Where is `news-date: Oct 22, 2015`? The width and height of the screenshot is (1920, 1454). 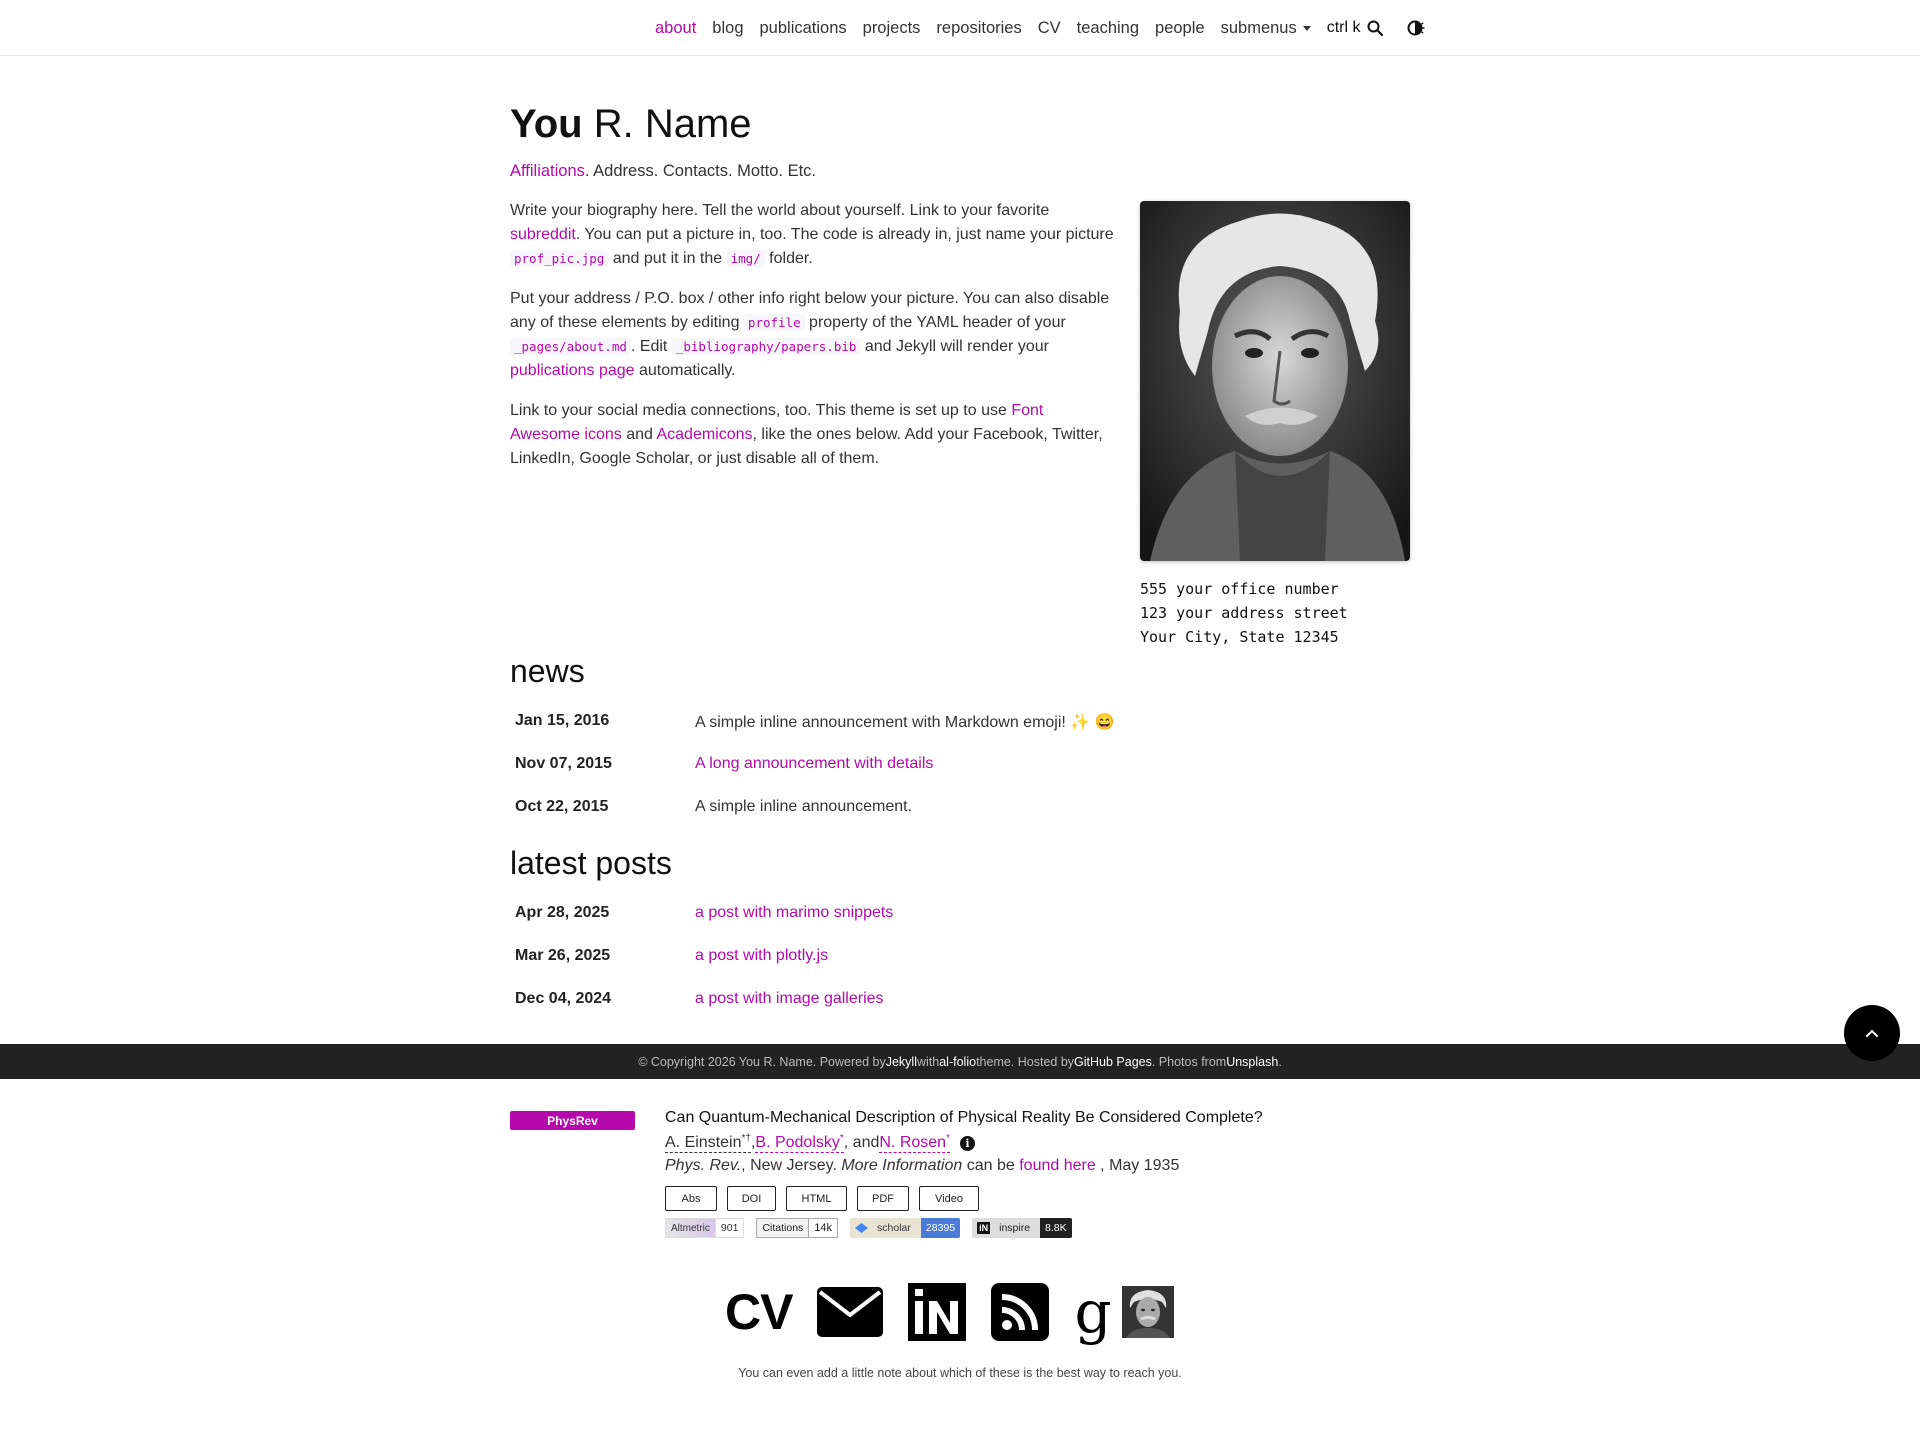
news-date: Oct 22, 2015 is located at coordinates (562, 806).